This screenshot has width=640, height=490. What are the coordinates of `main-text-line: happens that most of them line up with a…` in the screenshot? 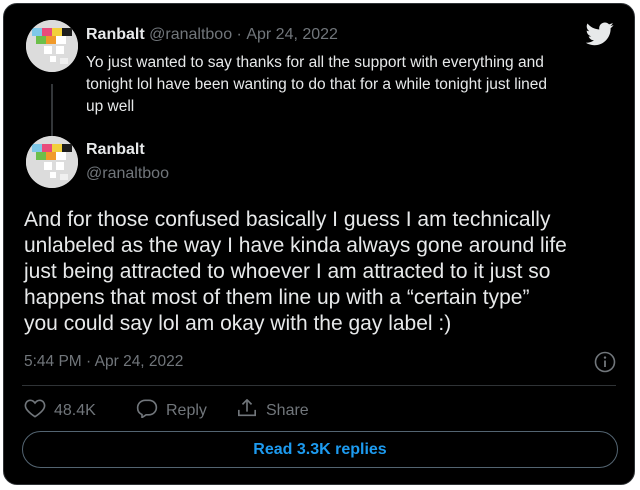 It's located at (277, 297).